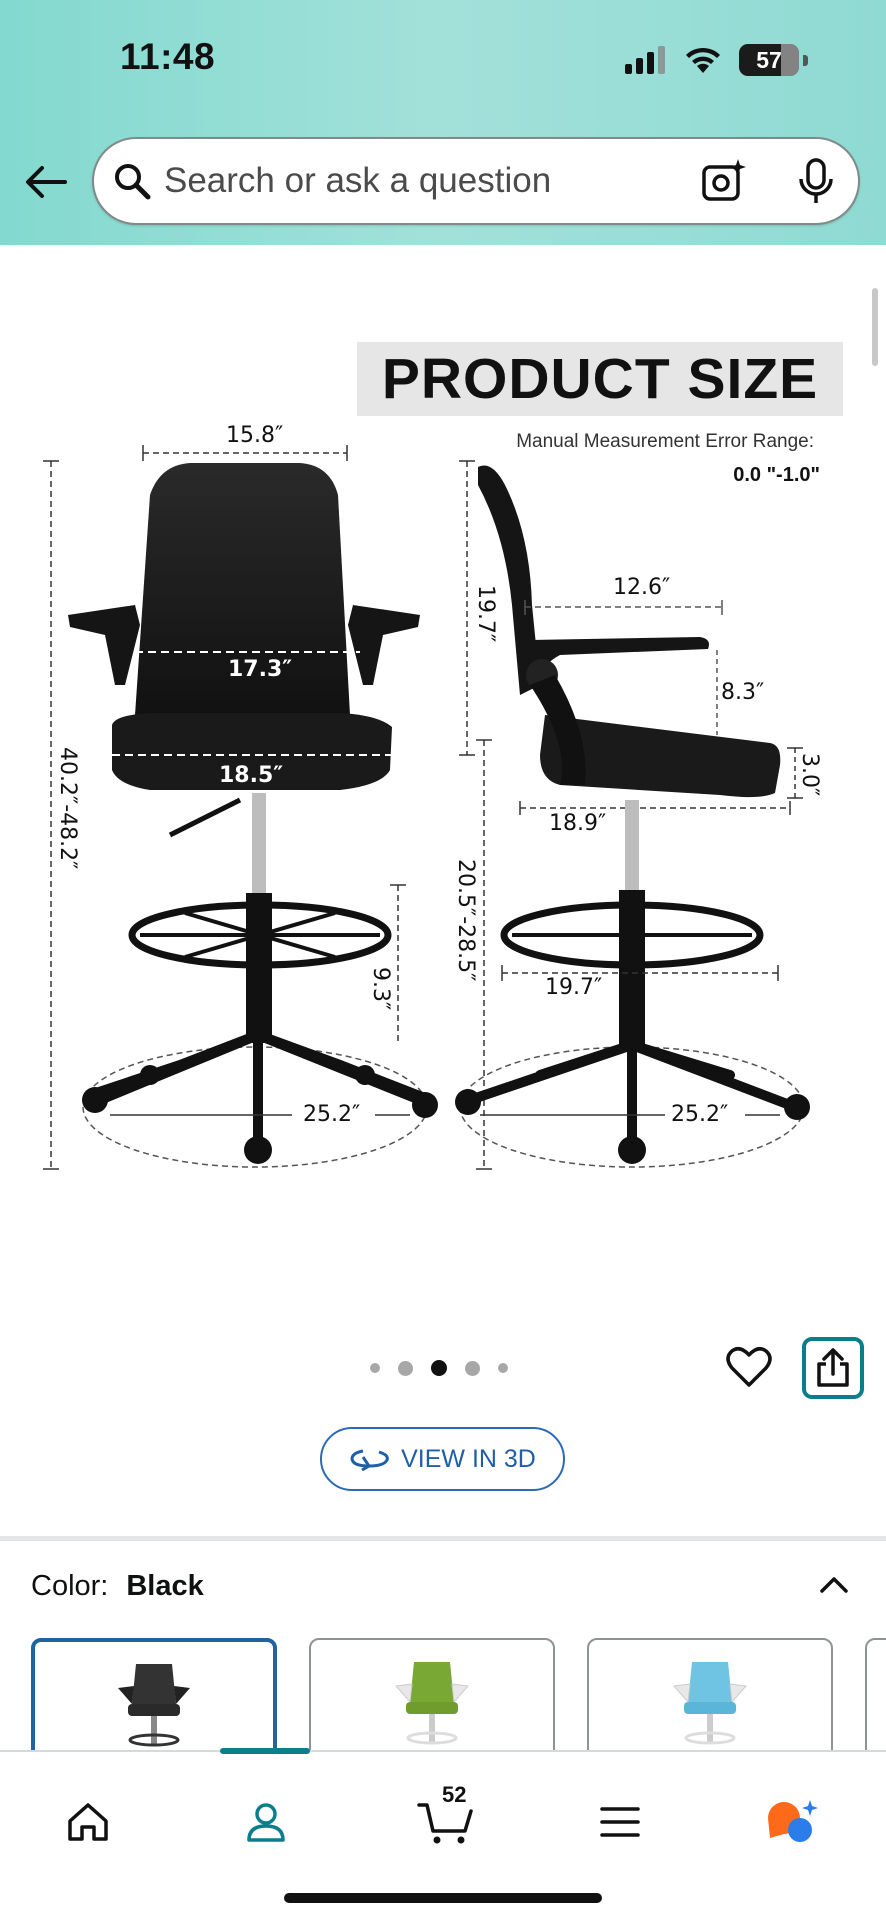 Image resolution: width=886 pixels, height=1920 pixels. I want to click on carousel-dot-active, so click(439, 1368).